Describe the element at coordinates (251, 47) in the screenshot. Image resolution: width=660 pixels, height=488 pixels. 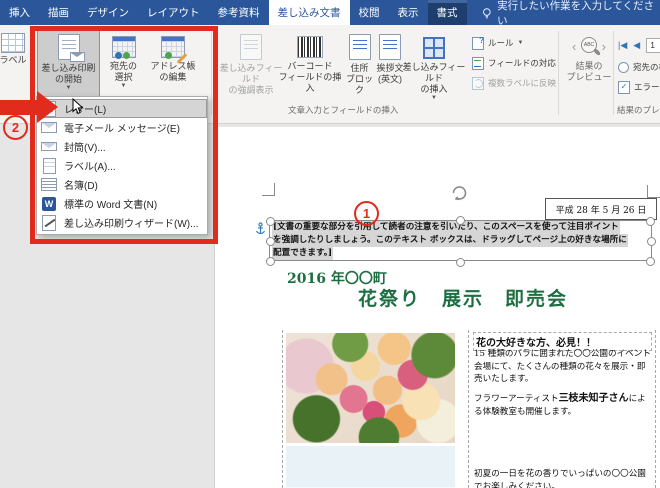
I see `highlight-merge-fields-icon` at that location.